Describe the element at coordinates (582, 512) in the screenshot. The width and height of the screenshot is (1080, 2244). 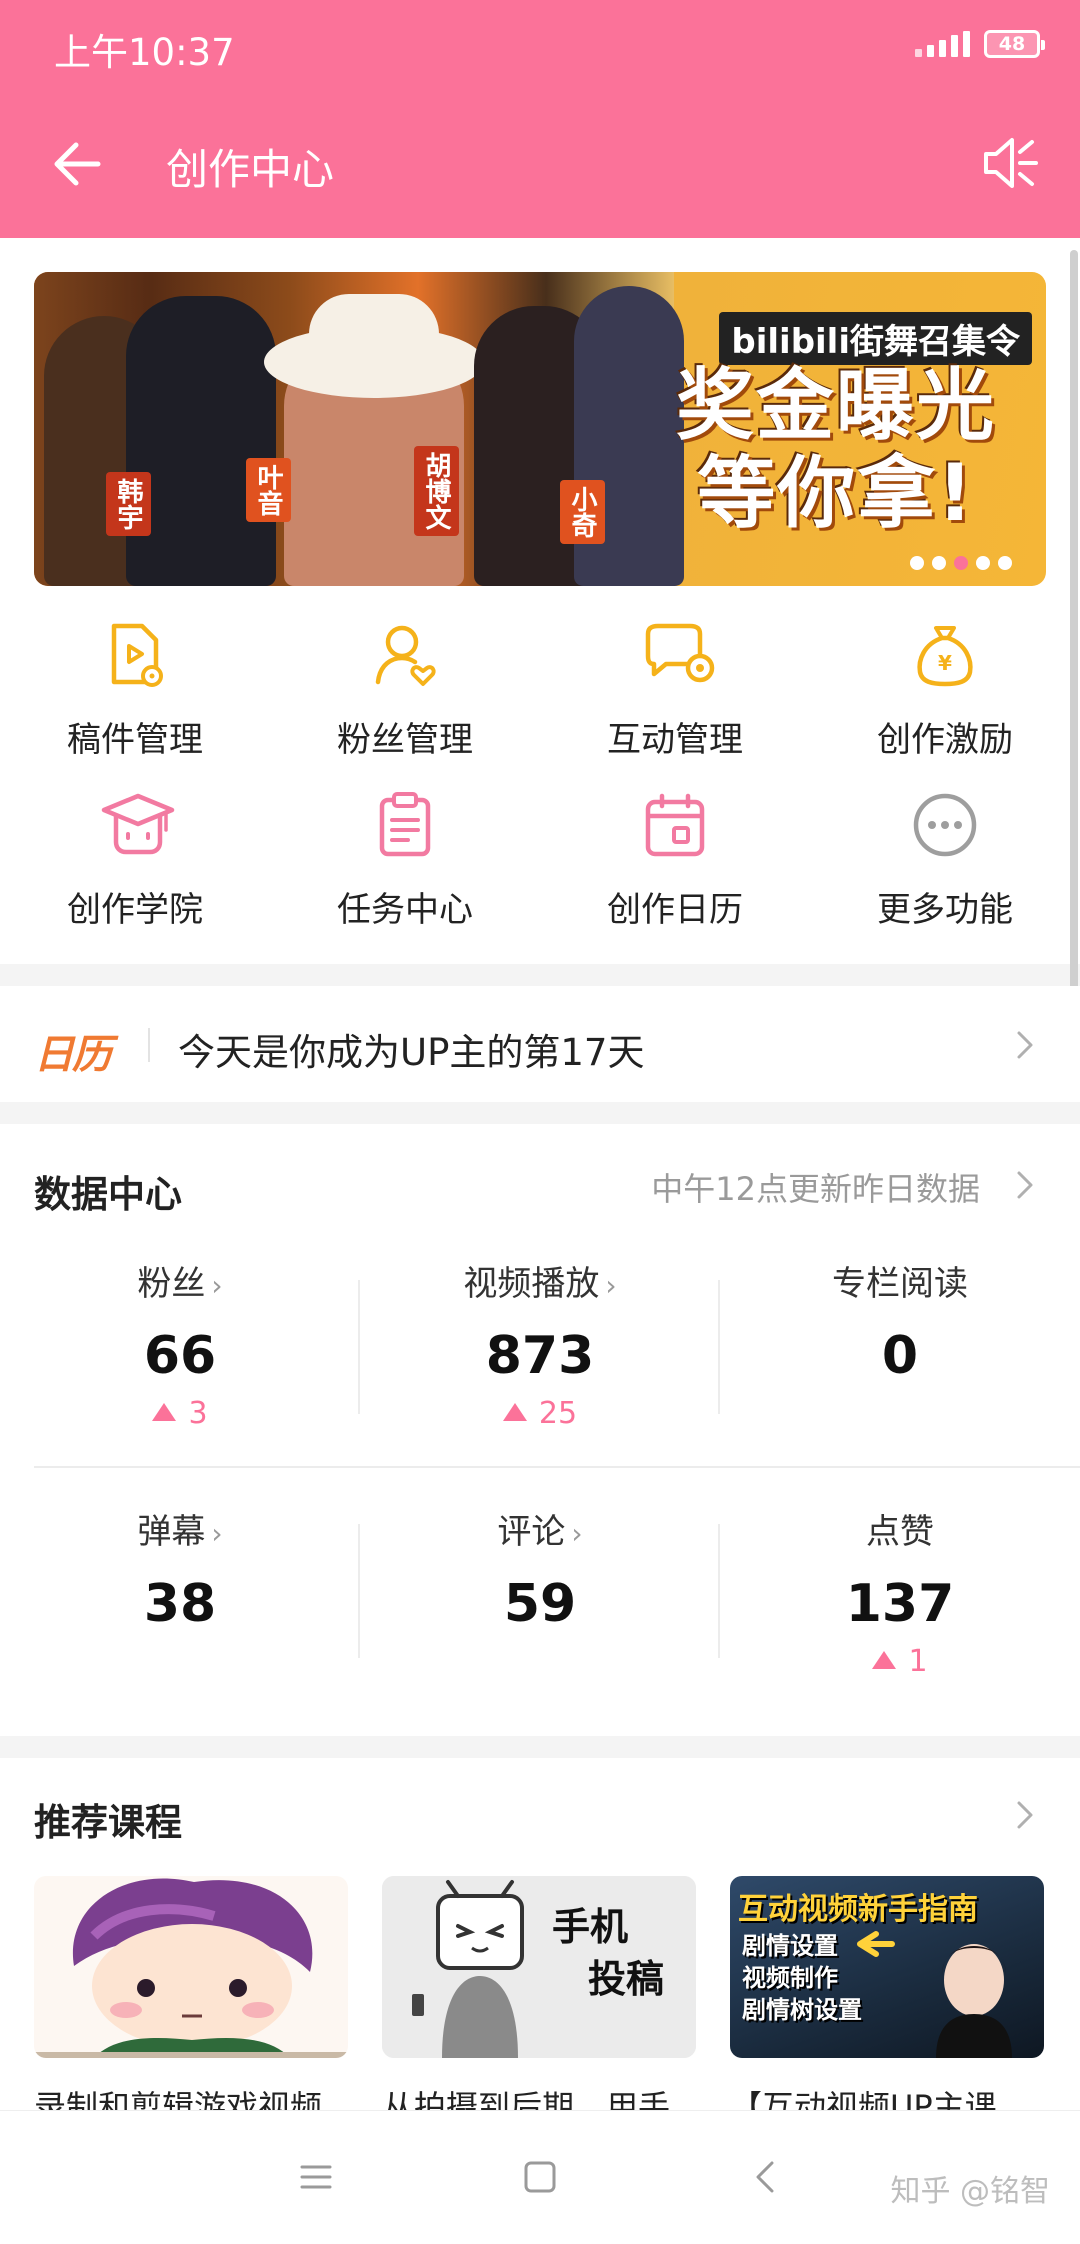
I see `banner-name: 小奇` at that location.